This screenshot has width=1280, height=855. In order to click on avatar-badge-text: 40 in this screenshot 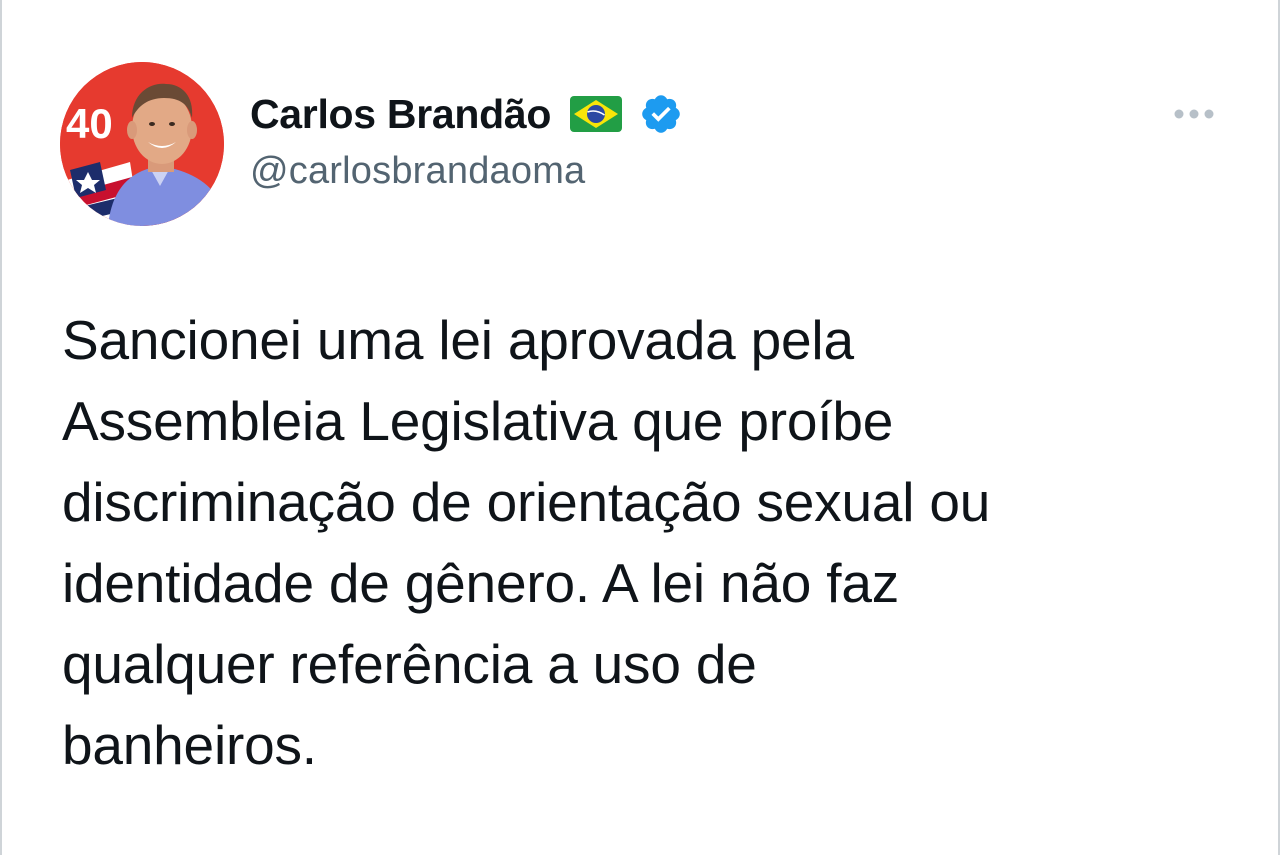, I will do `click(89, 123)`.